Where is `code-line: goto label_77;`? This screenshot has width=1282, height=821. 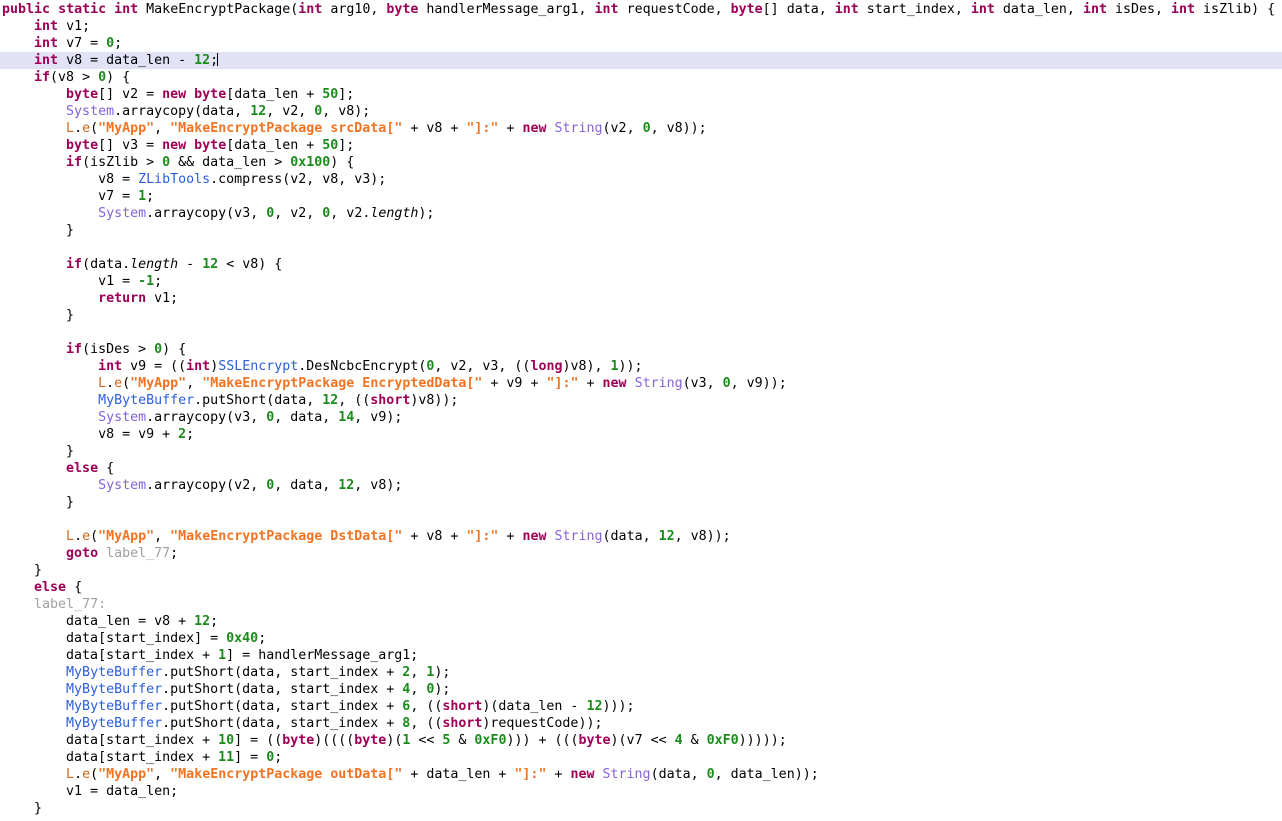 code-line: goto label_77; is located at coordinates (641, 553).